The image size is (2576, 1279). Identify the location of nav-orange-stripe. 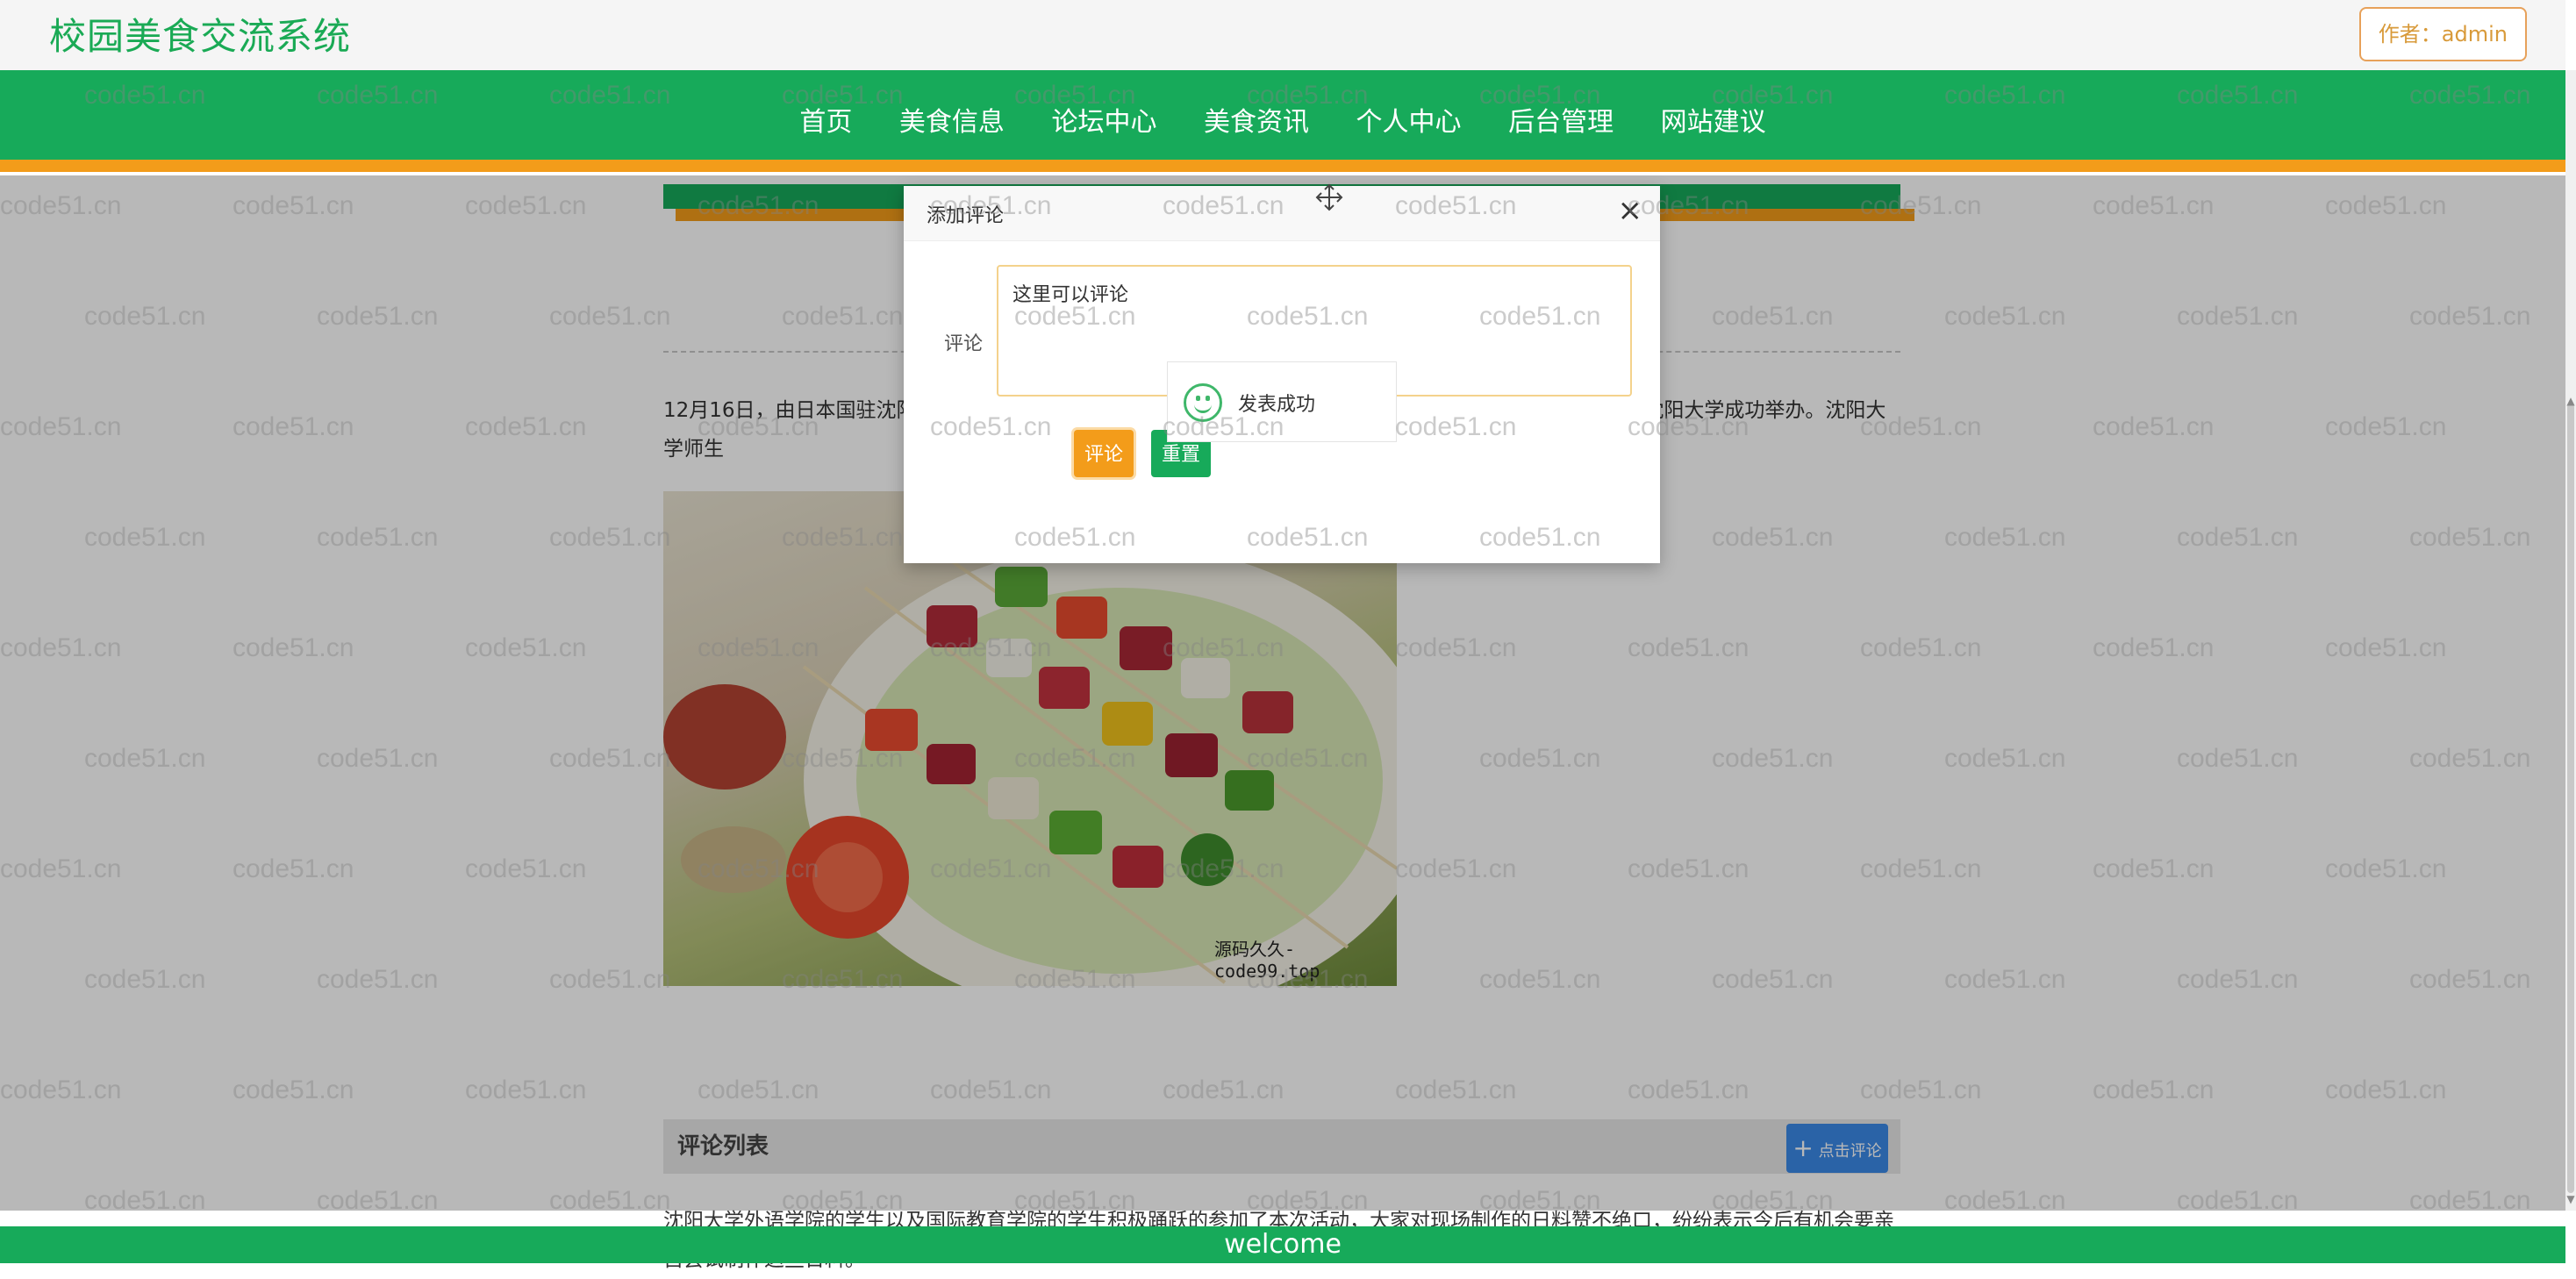
(1282, 166).